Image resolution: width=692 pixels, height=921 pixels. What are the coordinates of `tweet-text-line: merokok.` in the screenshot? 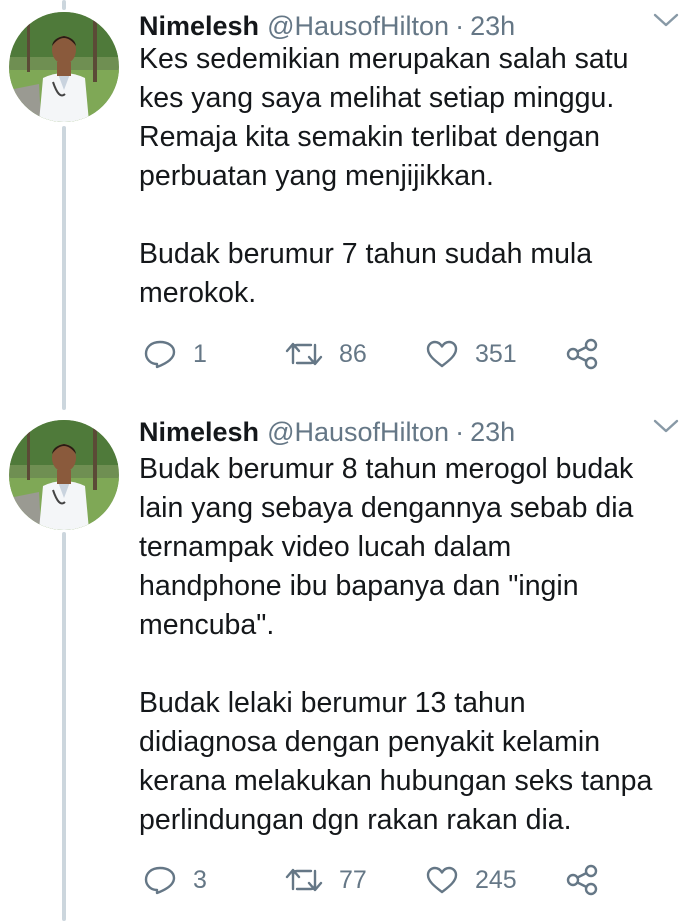 It's located at (198, 293).